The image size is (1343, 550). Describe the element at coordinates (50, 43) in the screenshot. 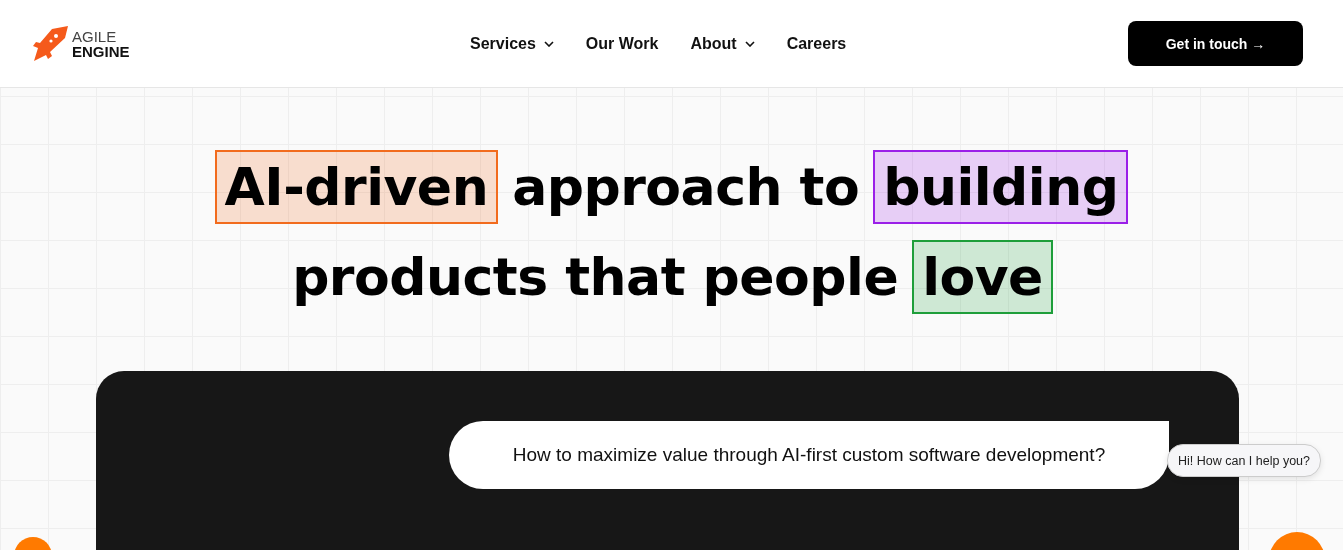

I see `rocket-icon` at that location.